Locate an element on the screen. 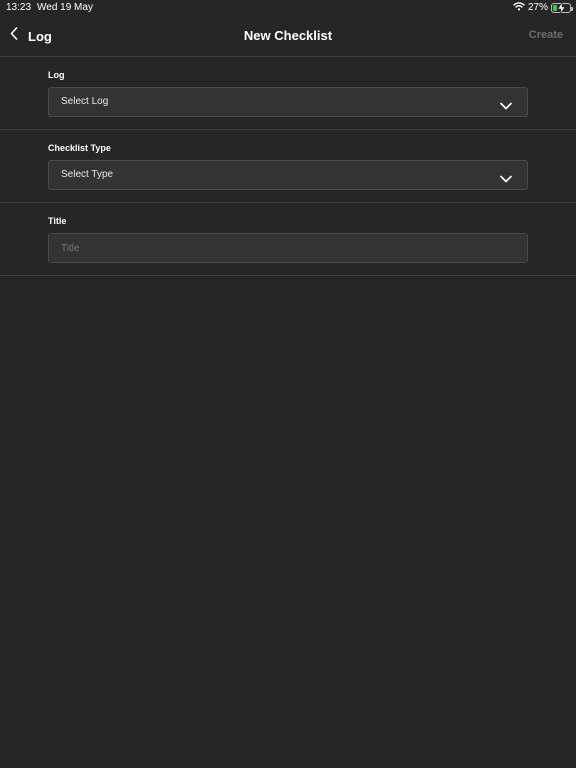  title-input is located at coordinates (288, 248).